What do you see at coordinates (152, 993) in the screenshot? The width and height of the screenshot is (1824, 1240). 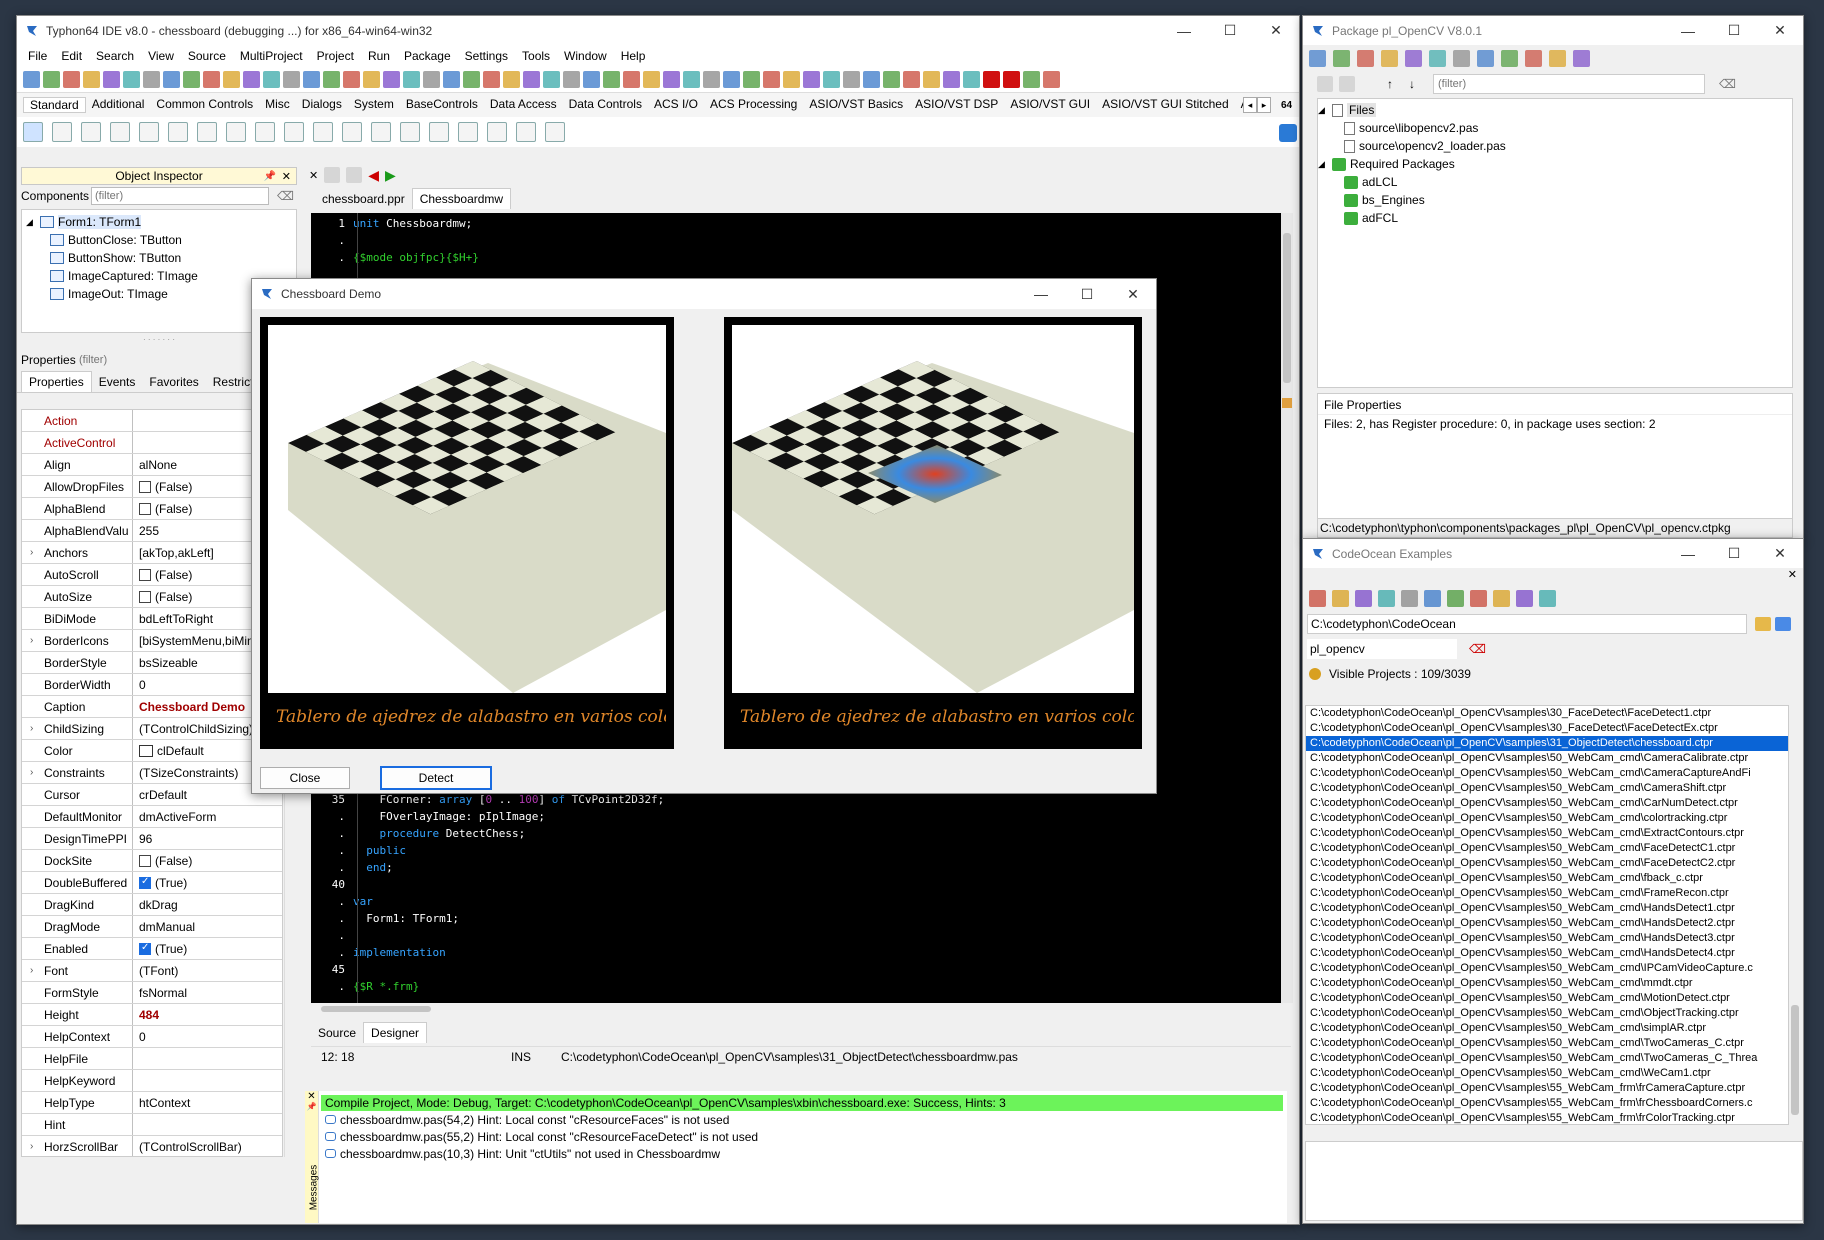 I see `property-row: FormStyle fsNormal` at bounding box center [152, 993].